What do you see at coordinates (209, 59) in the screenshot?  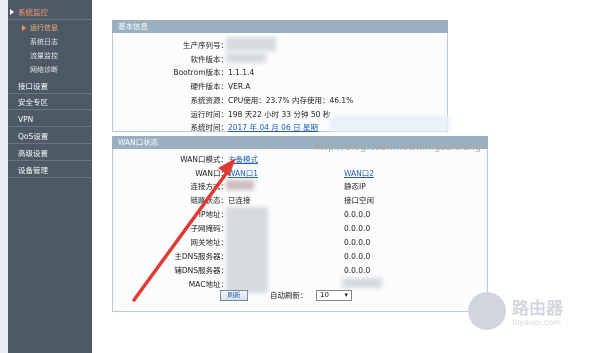 I see `software-version-label: 软件版本：` at bounding box center [209, 59].